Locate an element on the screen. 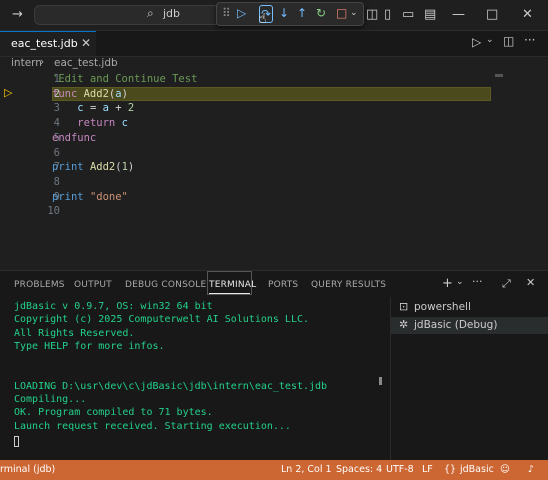 The height and width of the screenshot is (480, 548). debug-toolbar: ⠿ ▷ ↷ ↓ ↑ ↻ □ ⌄ is located at coordinates (290, 14).